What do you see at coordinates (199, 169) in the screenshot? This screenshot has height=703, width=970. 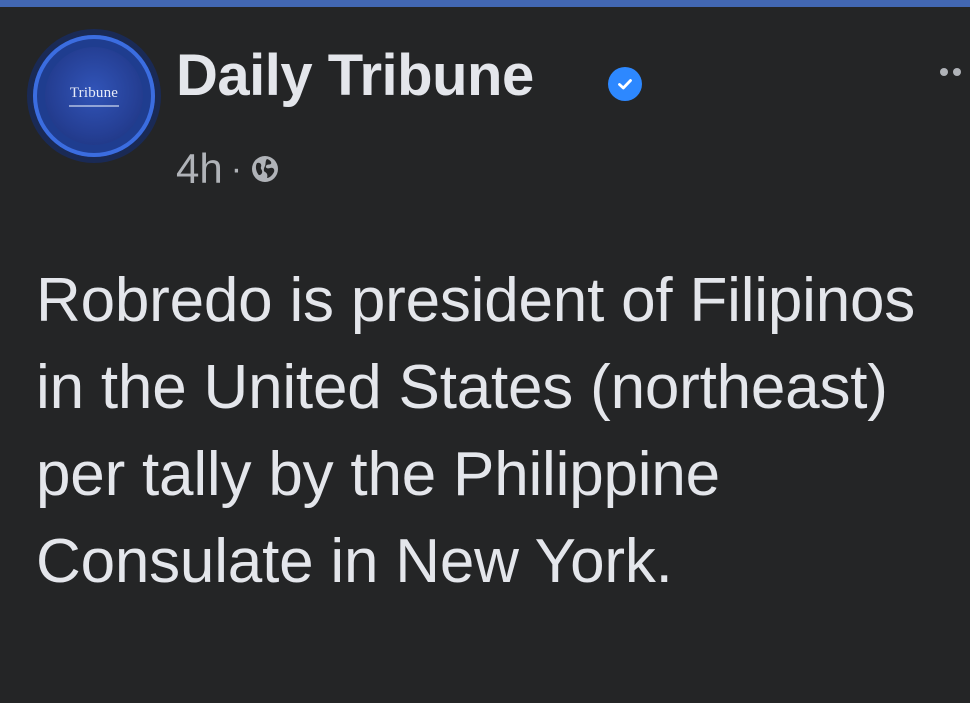 I see `post-timestamp: 4h` at bounding box center [199, 169].